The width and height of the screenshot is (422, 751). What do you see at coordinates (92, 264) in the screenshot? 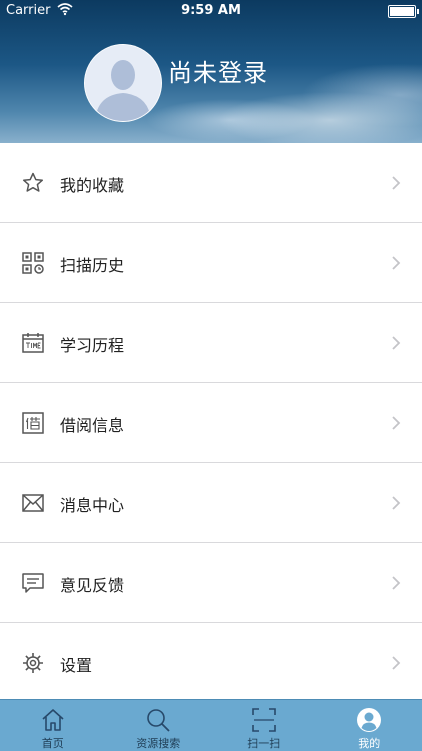
I see `menu-item-label: 扫描历史` at bounding box center [92, 264].